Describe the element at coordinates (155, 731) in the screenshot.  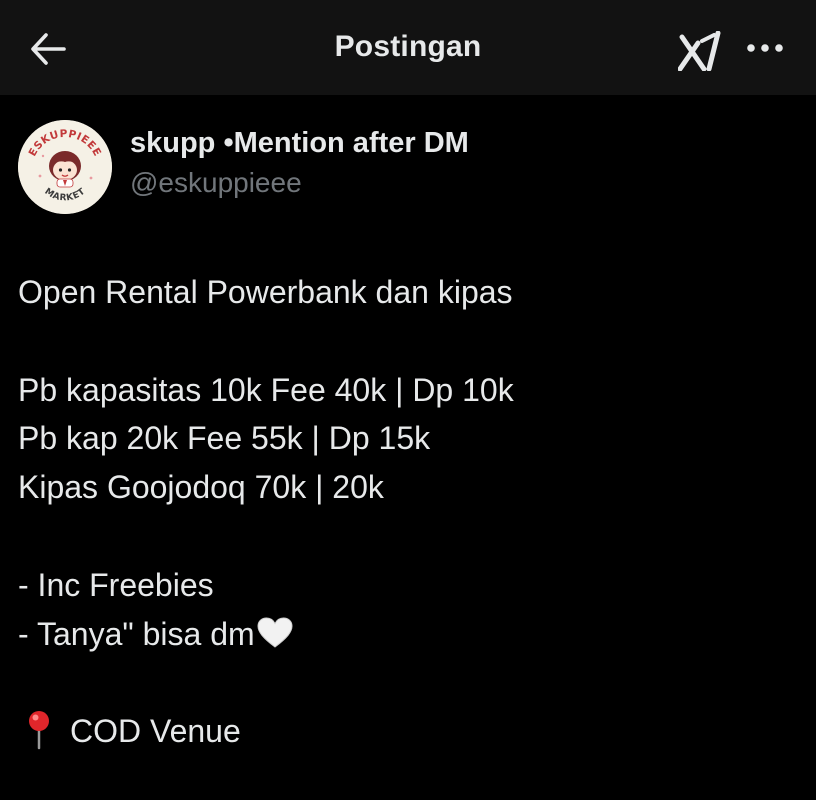
I see `tweet-line-text: COD Venue` at that location.